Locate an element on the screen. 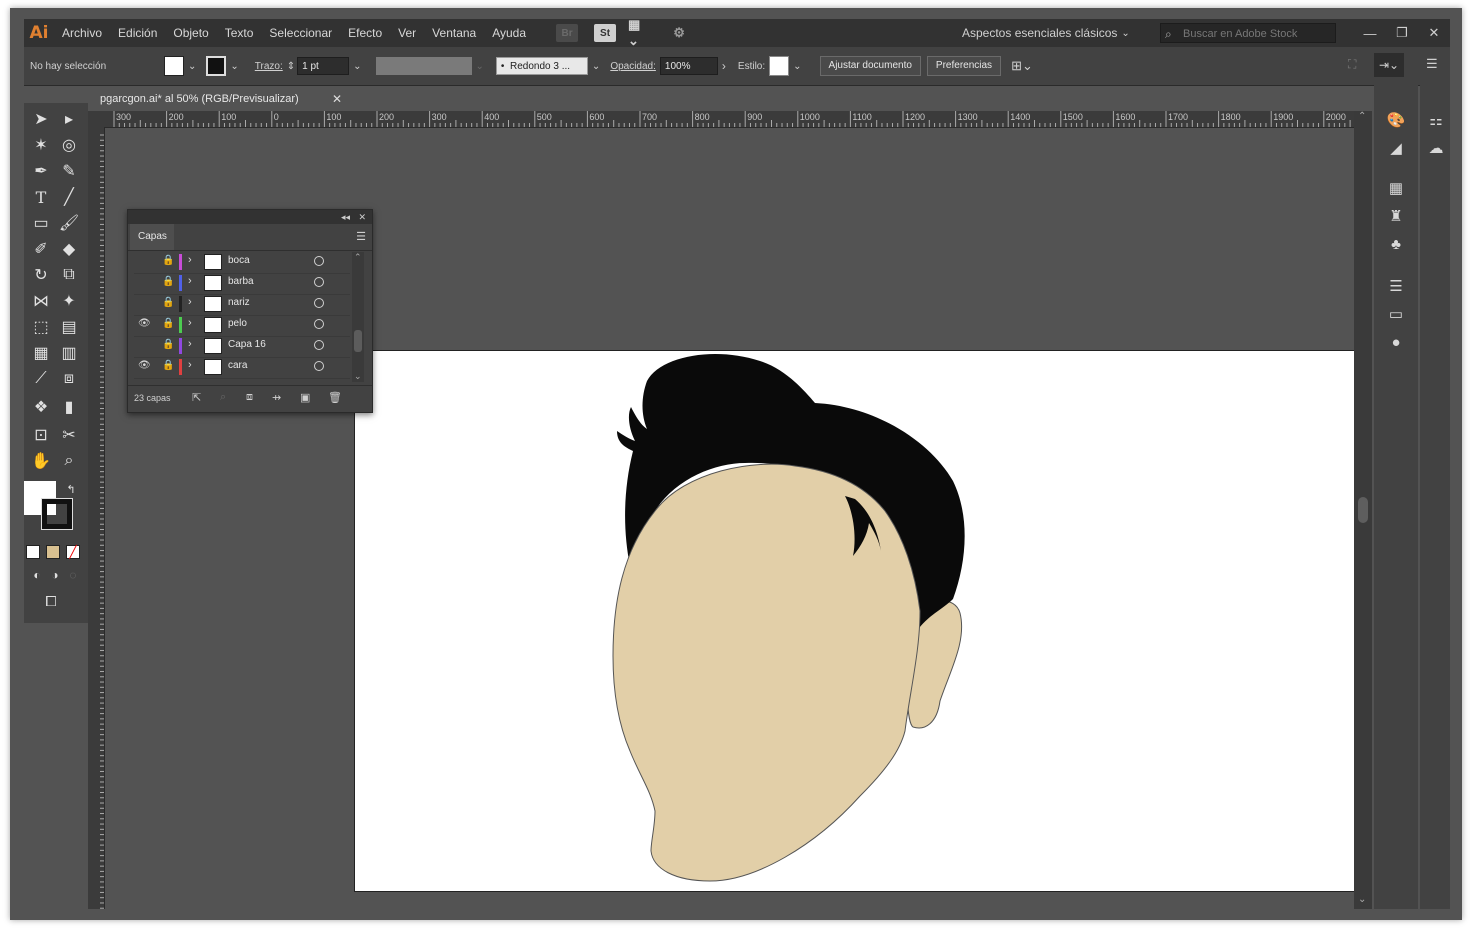  close-tab-icon: ✕ is located at coordinates (337, 99).